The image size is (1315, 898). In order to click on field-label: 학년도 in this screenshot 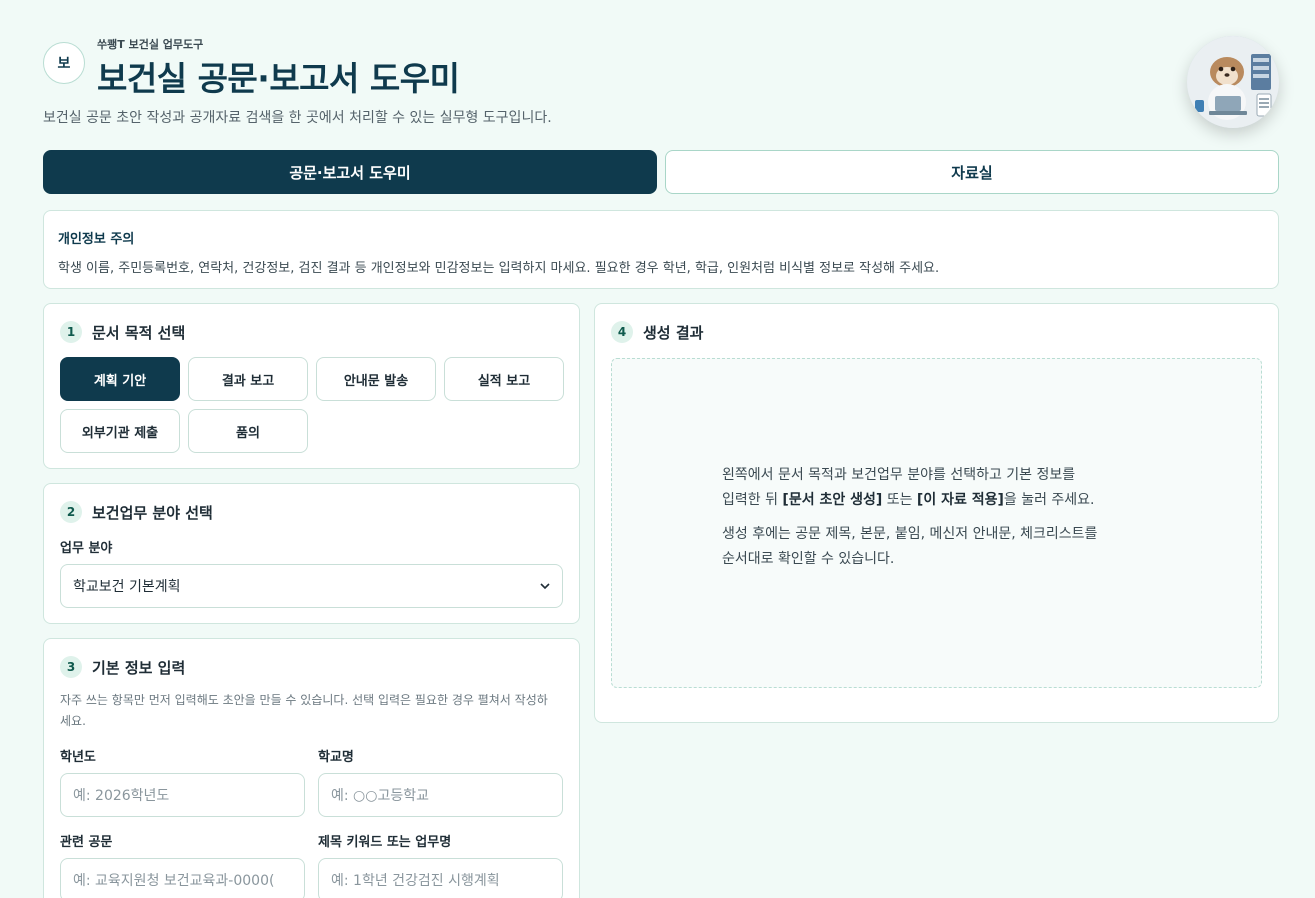, I will do `click(78, 757)`.